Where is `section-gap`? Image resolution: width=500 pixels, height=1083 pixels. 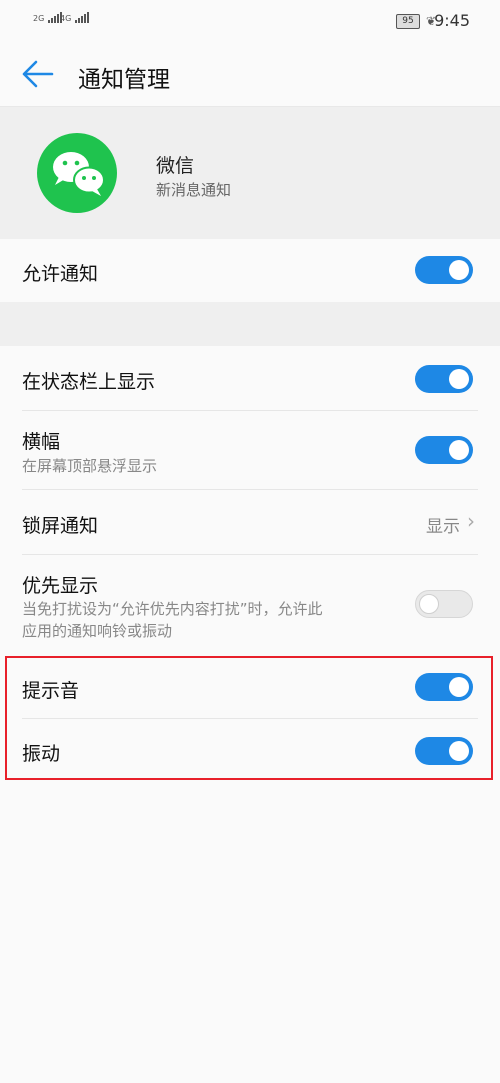 section-gap is located at coordinates (250, 324).